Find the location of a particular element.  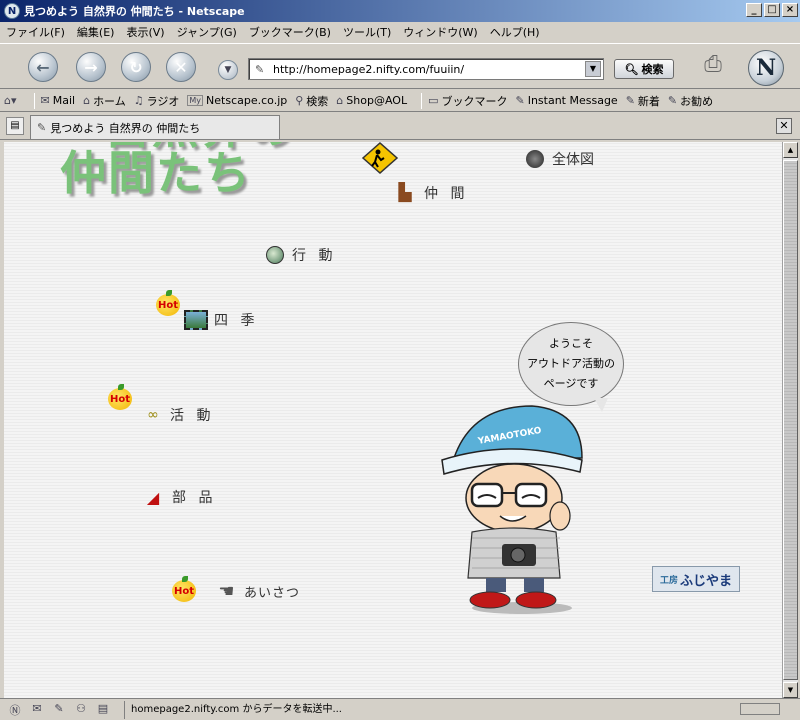

url-dropdown-icon: ▼ is located at coordinates (593, 69).